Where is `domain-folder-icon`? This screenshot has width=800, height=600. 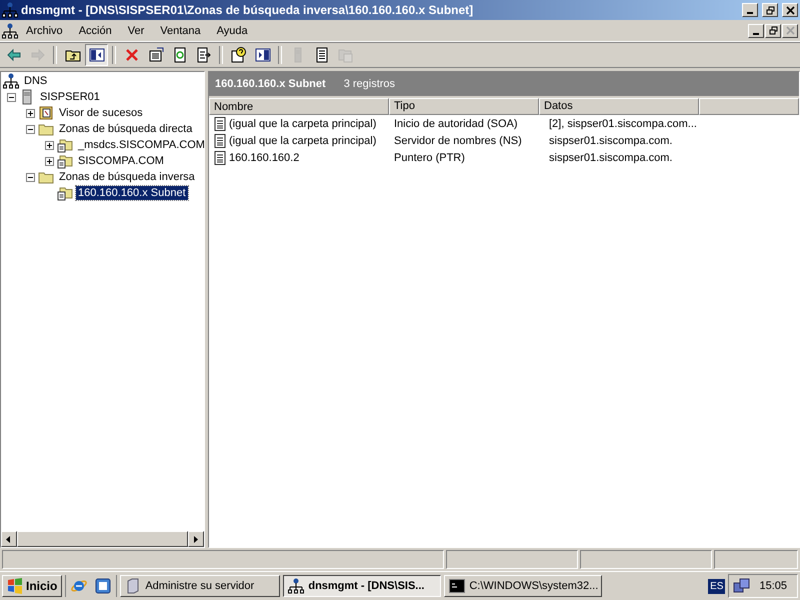
domain-folder-icon is located at coordinates (346, 55).